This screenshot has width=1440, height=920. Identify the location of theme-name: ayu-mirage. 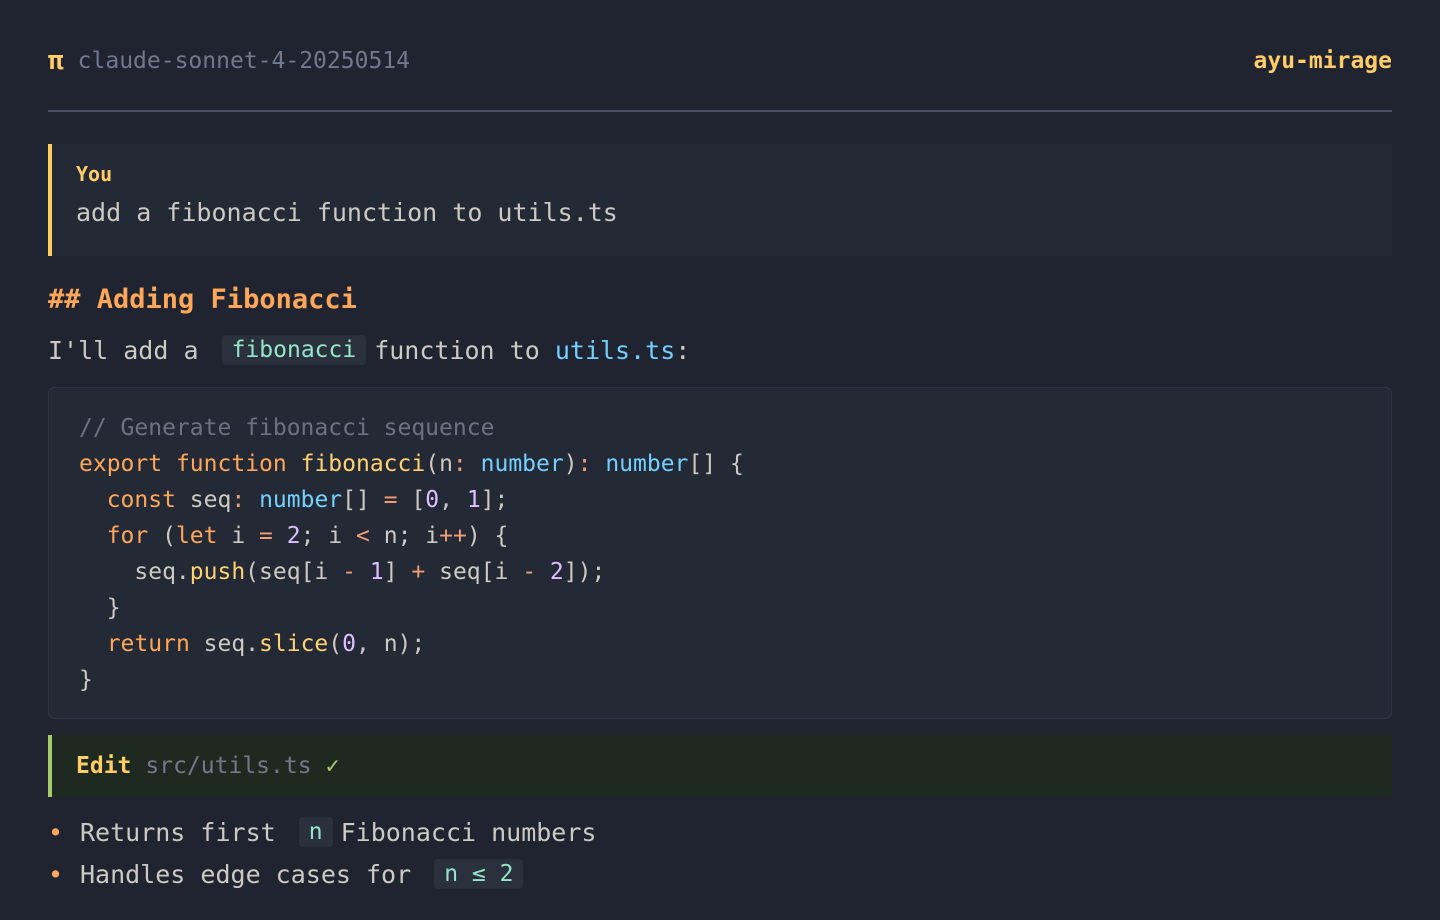
(1322, 61).